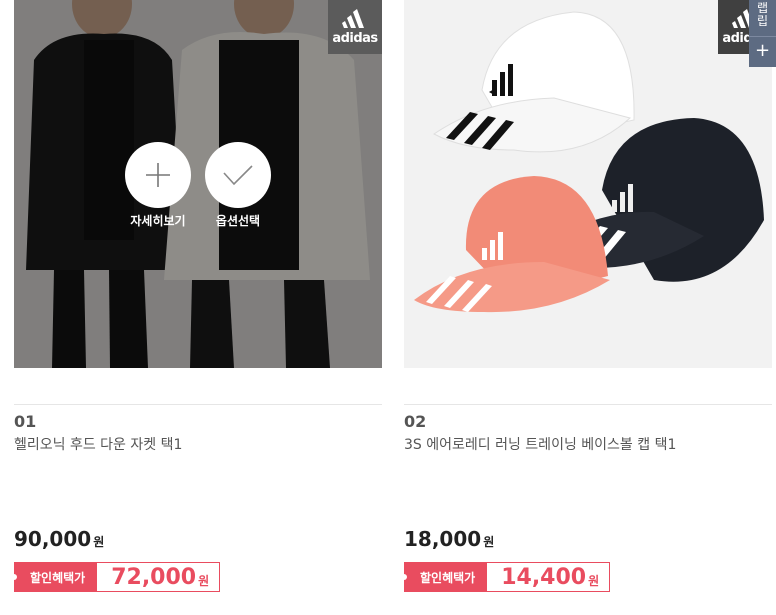  I want to click on side-tab-plus-button: +, so click(762, 51).